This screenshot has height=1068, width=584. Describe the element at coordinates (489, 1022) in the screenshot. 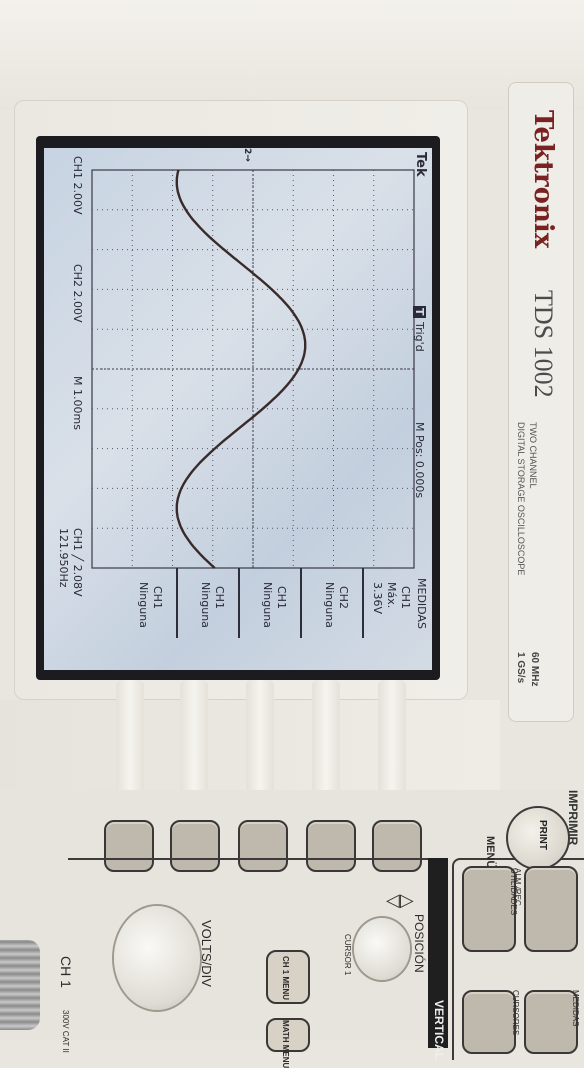

I see `cursors-button` at that location.